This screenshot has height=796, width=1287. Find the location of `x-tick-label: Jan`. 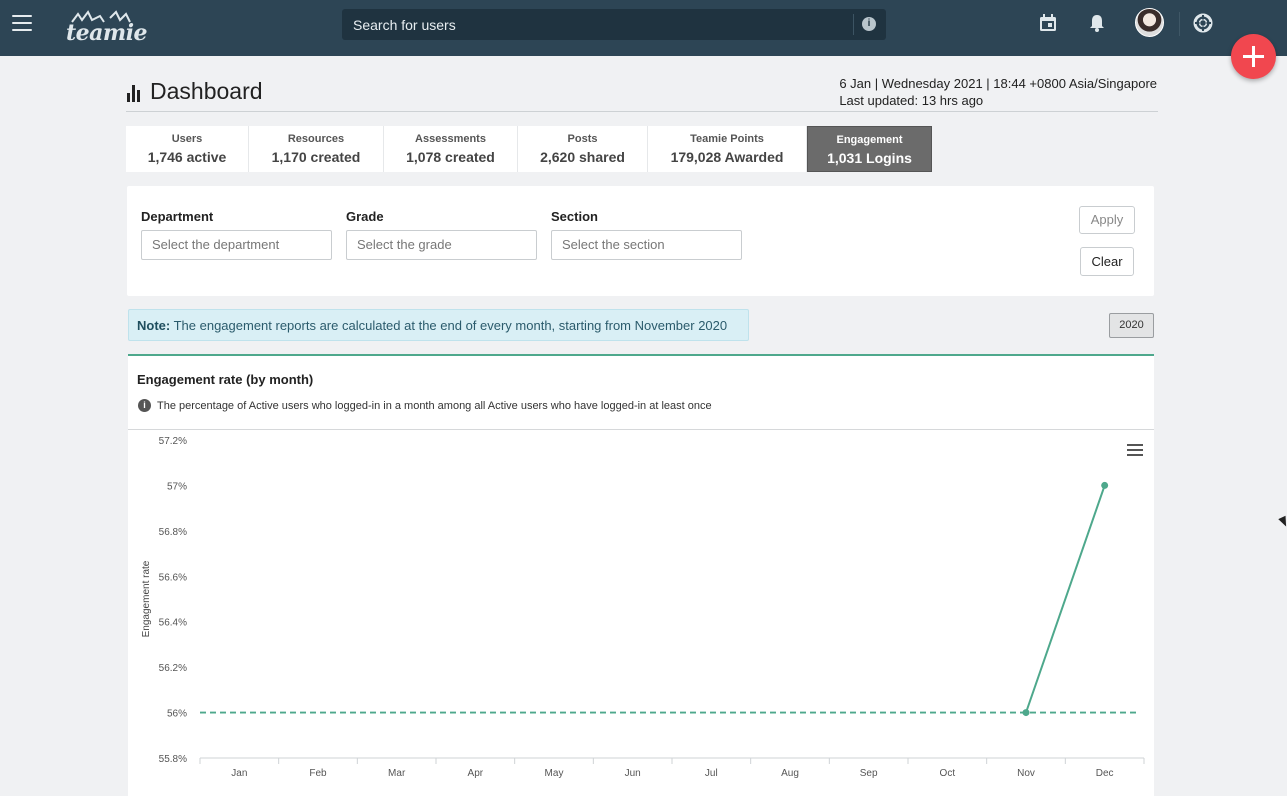

x-tick-label: Jan is located at coordinates (239, 773).